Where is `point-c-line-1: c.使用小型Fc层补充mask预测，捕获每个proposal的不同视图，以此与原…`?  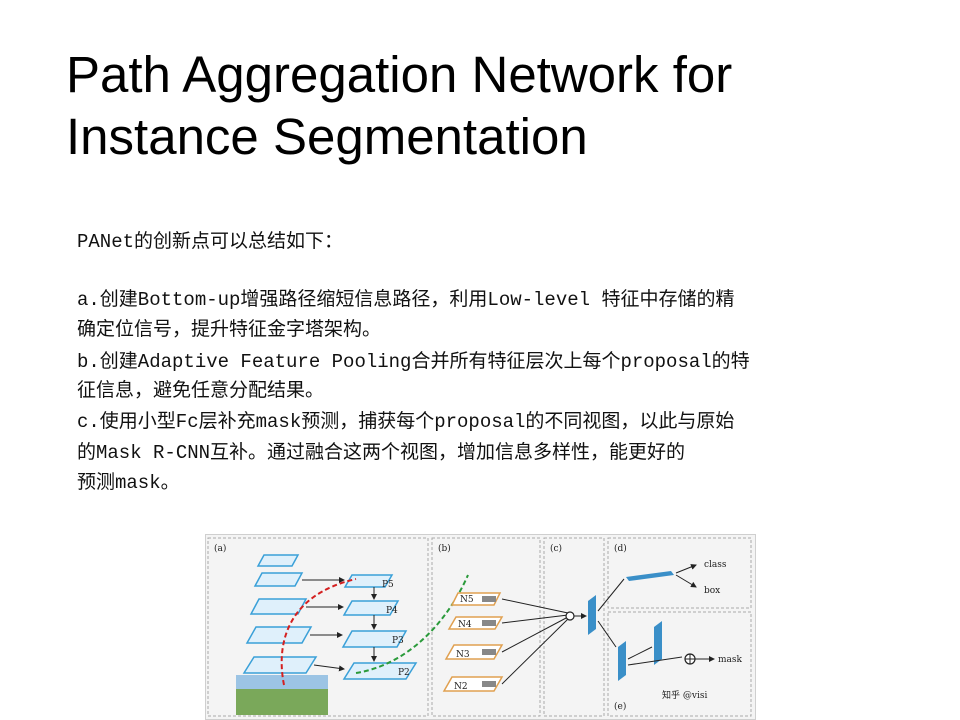
point-c-line-1: c.使用小型Fc层补充mask预测，捕获每个proposal的不同视图，以此与原… is located at coordinates (406, 422).